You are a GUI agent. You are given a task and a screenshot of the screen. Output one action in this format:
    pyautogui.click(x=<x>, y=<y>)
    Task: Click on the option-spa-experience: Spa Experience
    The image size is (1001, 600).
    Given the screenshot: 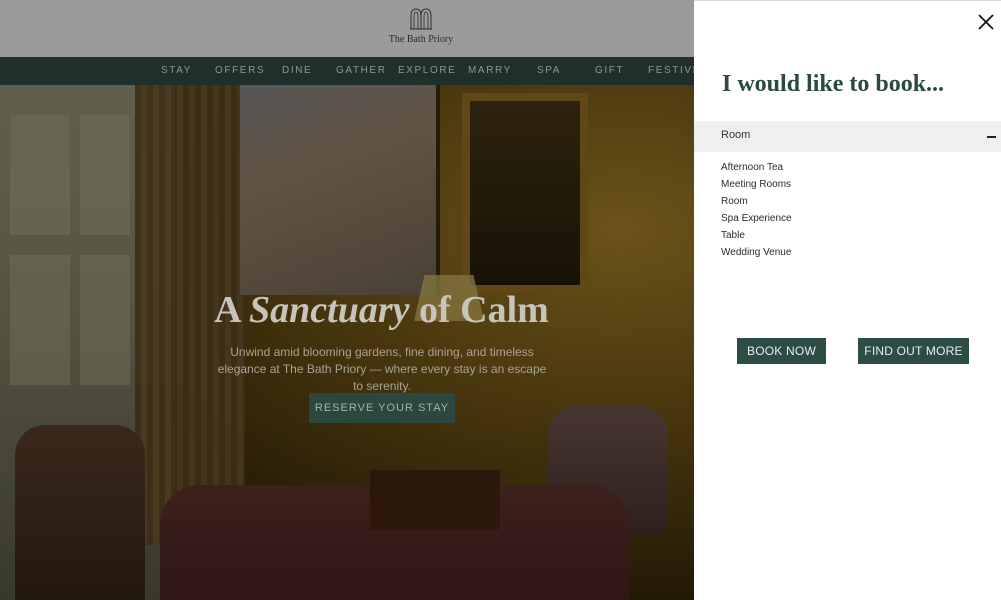 What is the action you would take?
    pyautogui.click(x=821, y=218)
    